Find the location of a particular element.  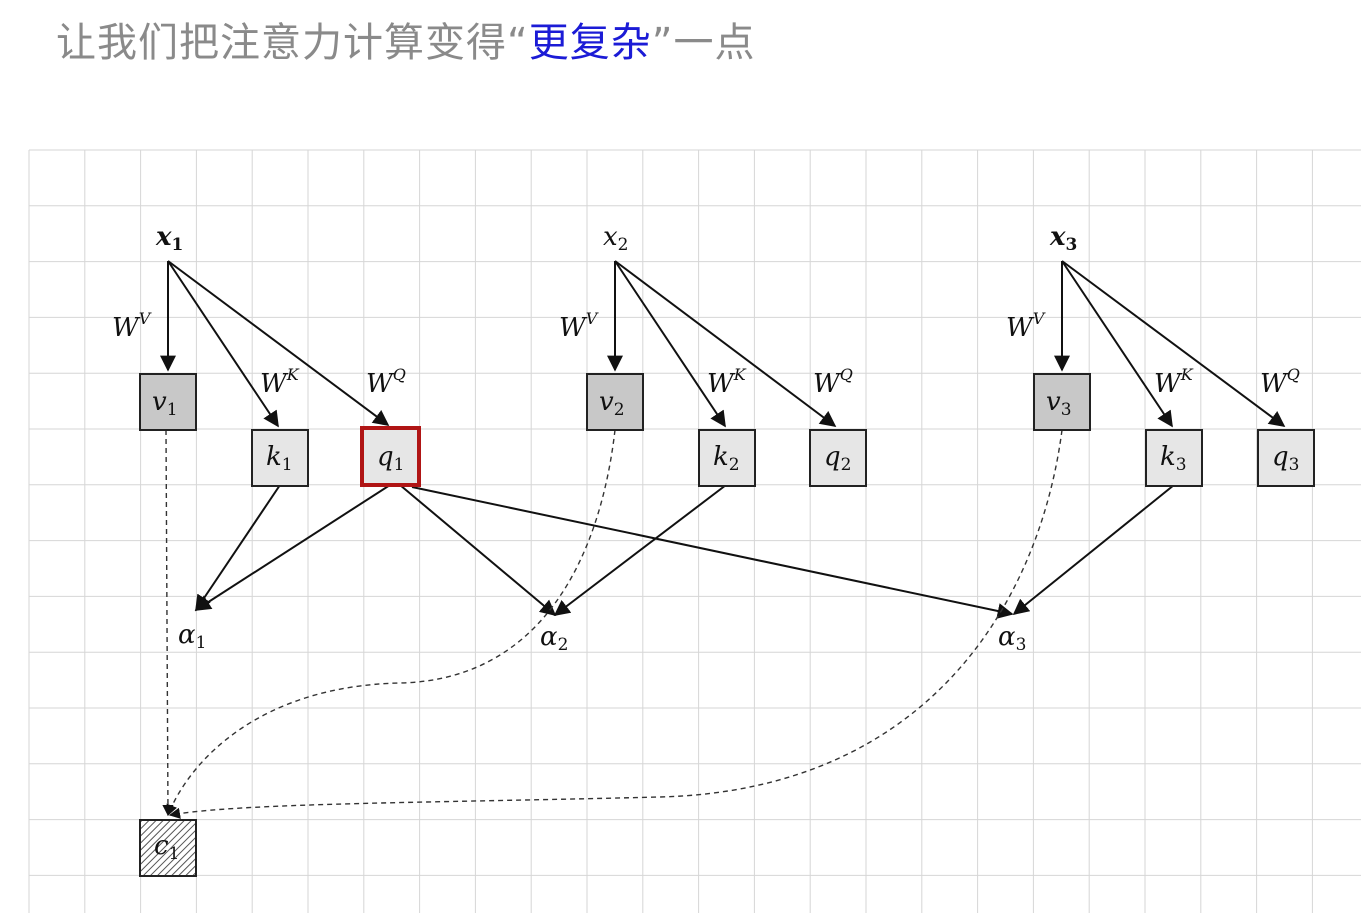

k1-to-alpha1-arrow is located at coordinates (238, 548).